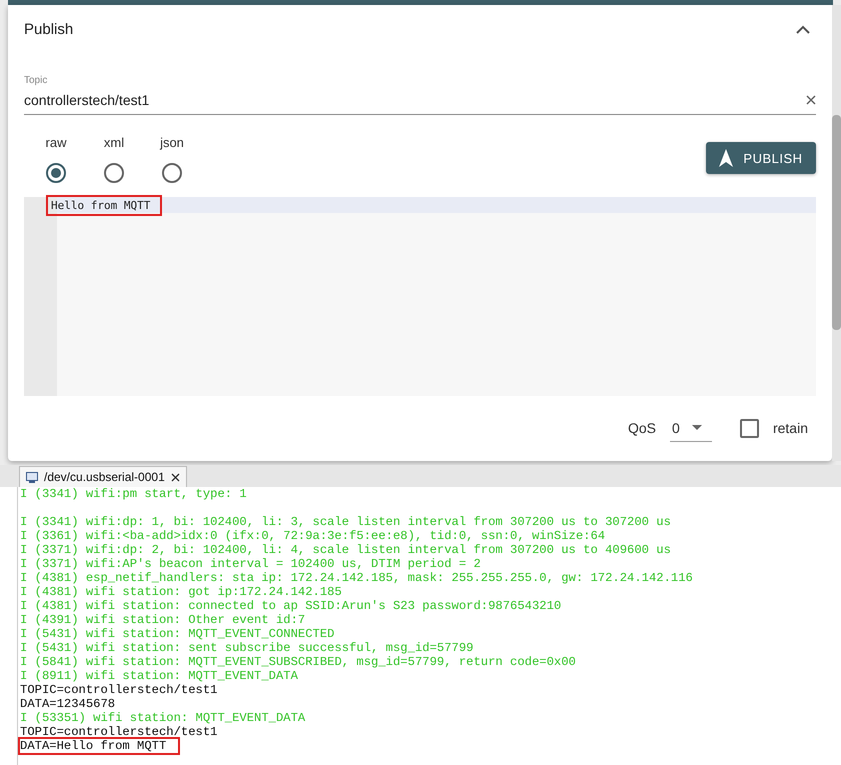 Image resolution: width=841 pixels, height=765 pixels. What do you see at coordinates (415, 100) in the screenshot?
I see `topic-field: controllerstech/test1` at bounding box center [415, 100].